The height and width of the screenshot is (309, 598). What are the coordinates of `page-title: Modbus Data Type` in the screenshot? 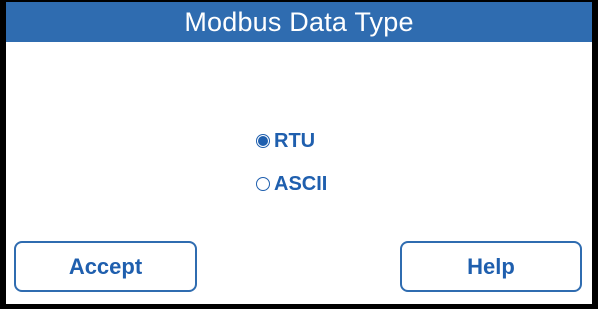 It's located at (299, 21).